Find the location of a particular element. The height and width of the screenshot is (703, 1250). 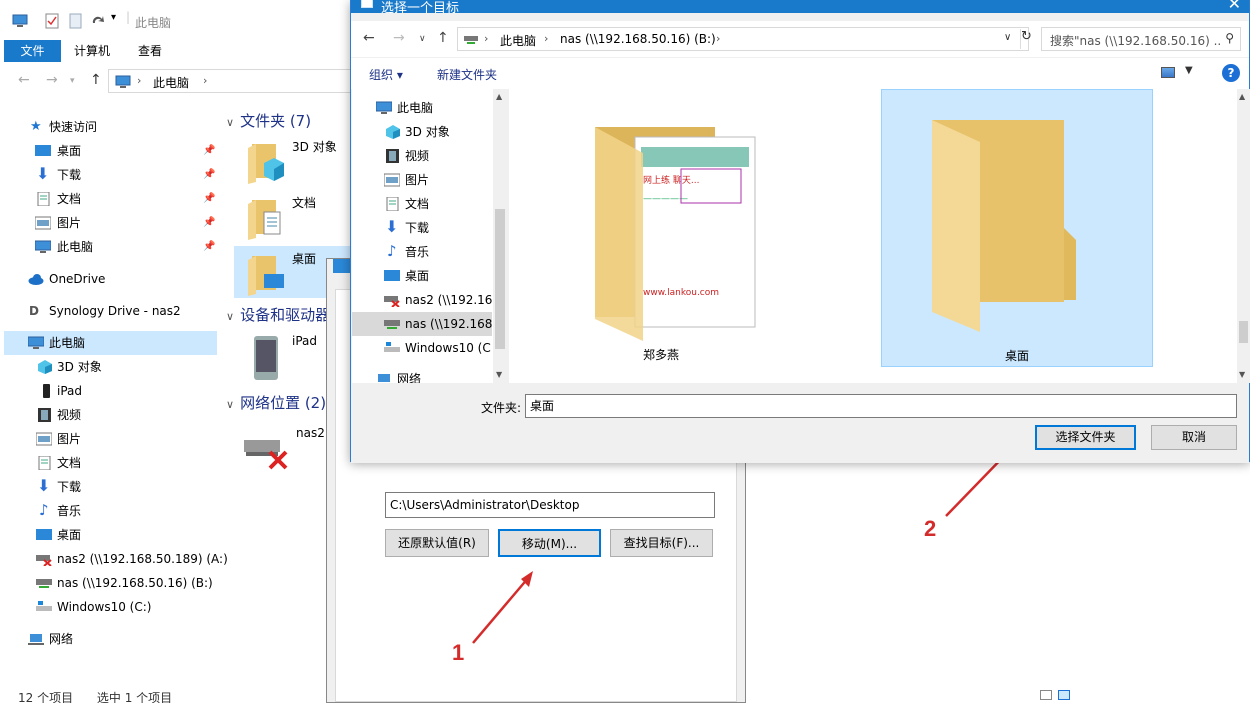

nav-item-this-pc-pinned: 此电脑 📌 is located at coordinates (110, 247).